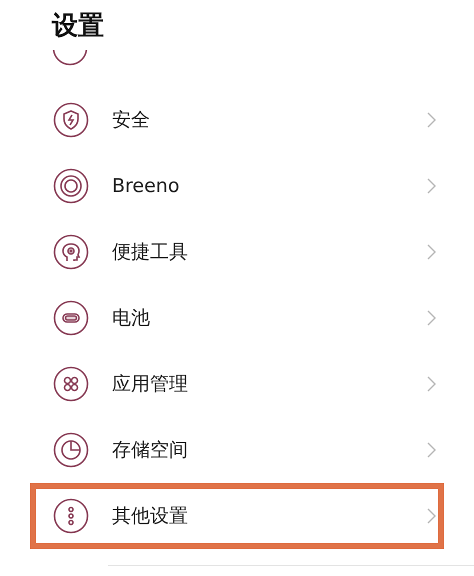  Describe the element at coordinates (237, 120) in the screenshot. I see `settings-item: 安全` at that location.